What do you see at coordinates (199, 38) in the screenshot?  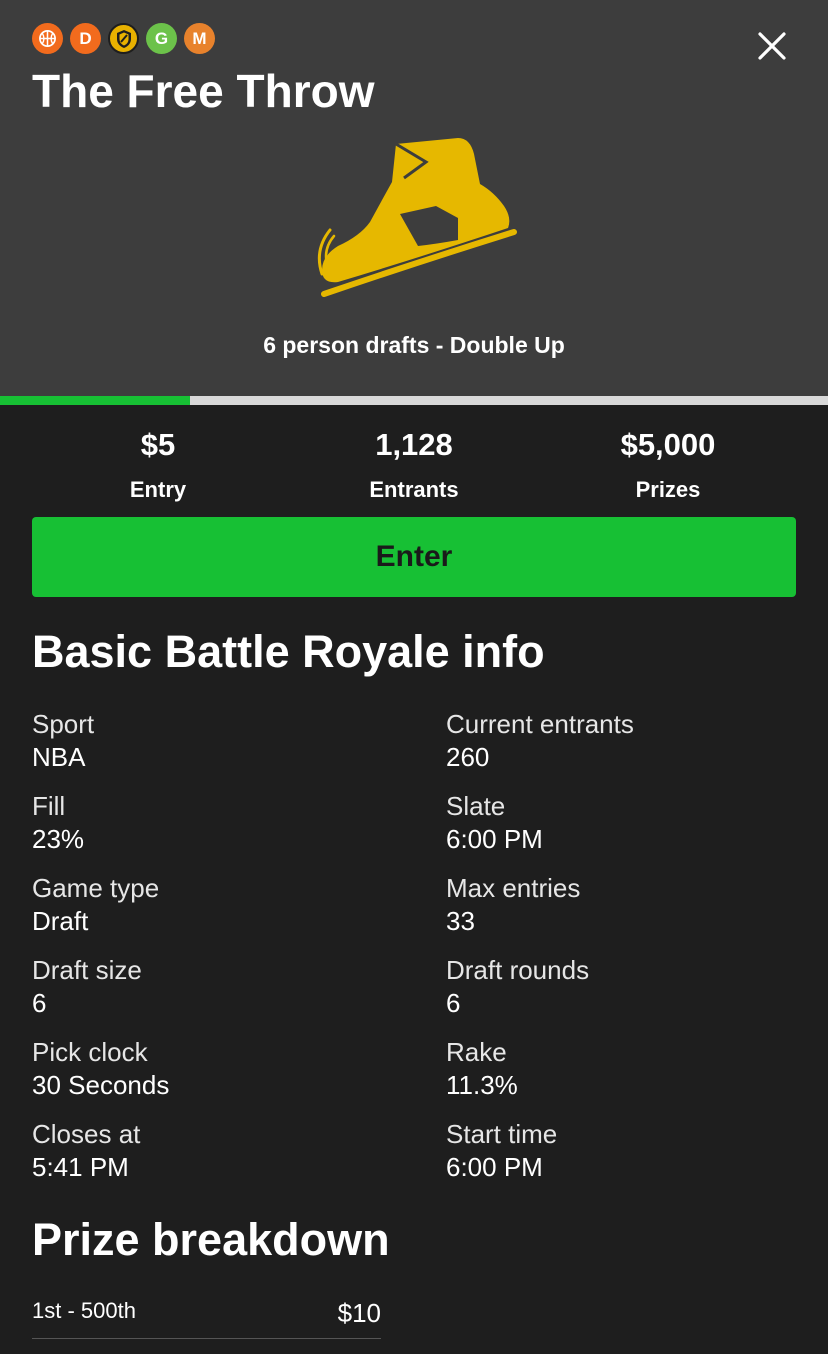 I see `letter-m-icon: M` at bounding box center [199, 38].